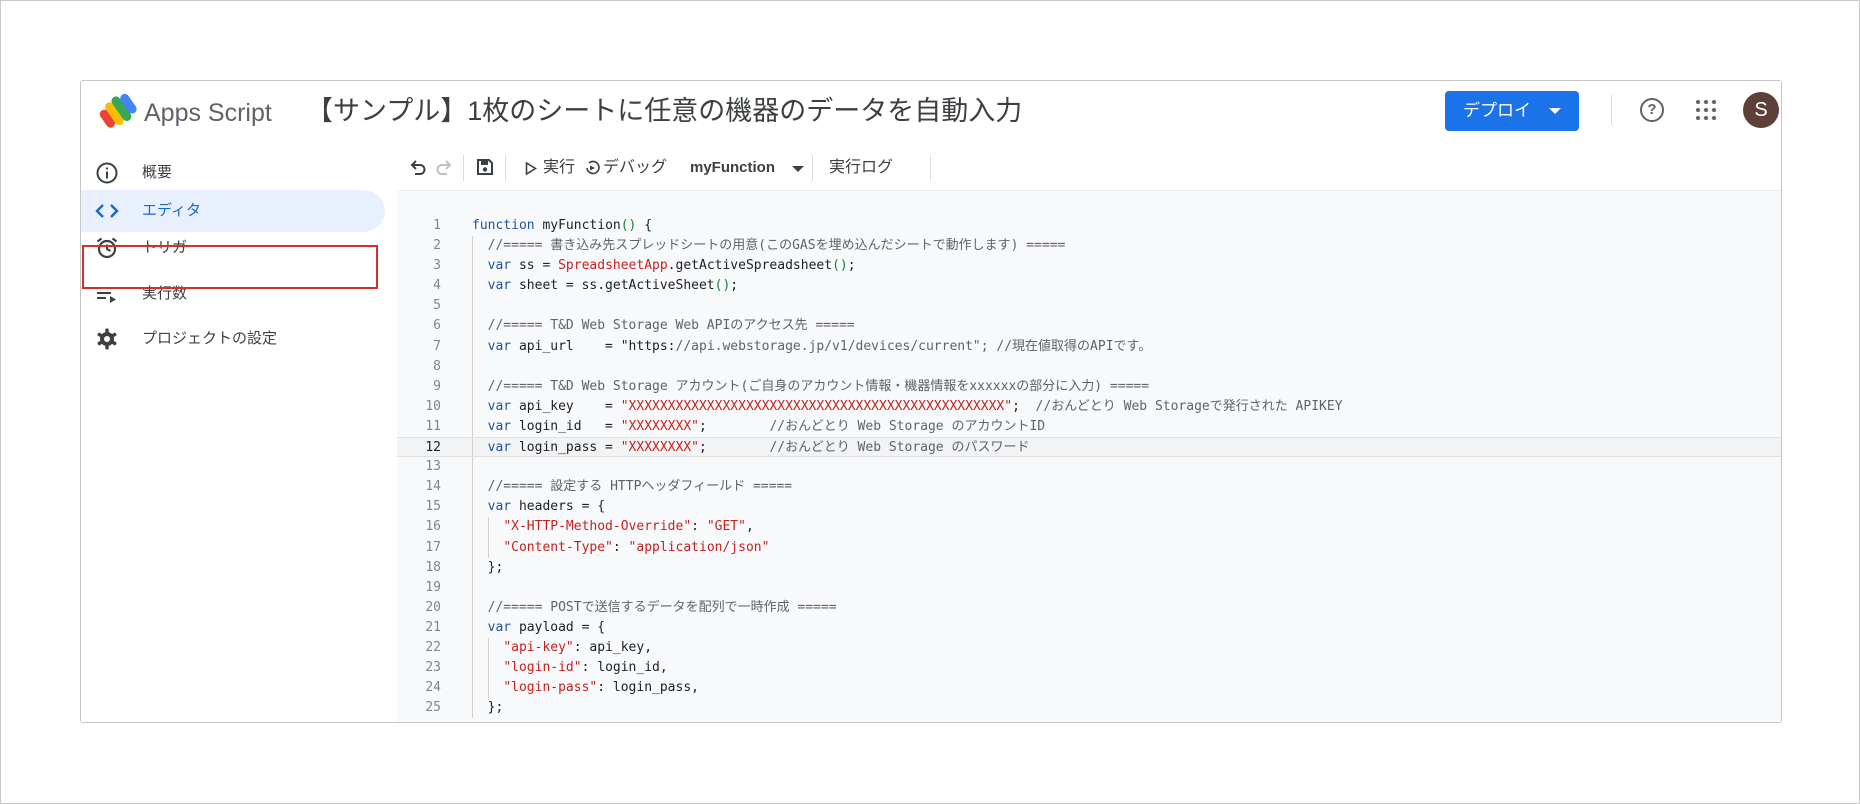  Describe the element at coordinates (1089, 366) in the screenshot. I see `code-line: 8` at that location.